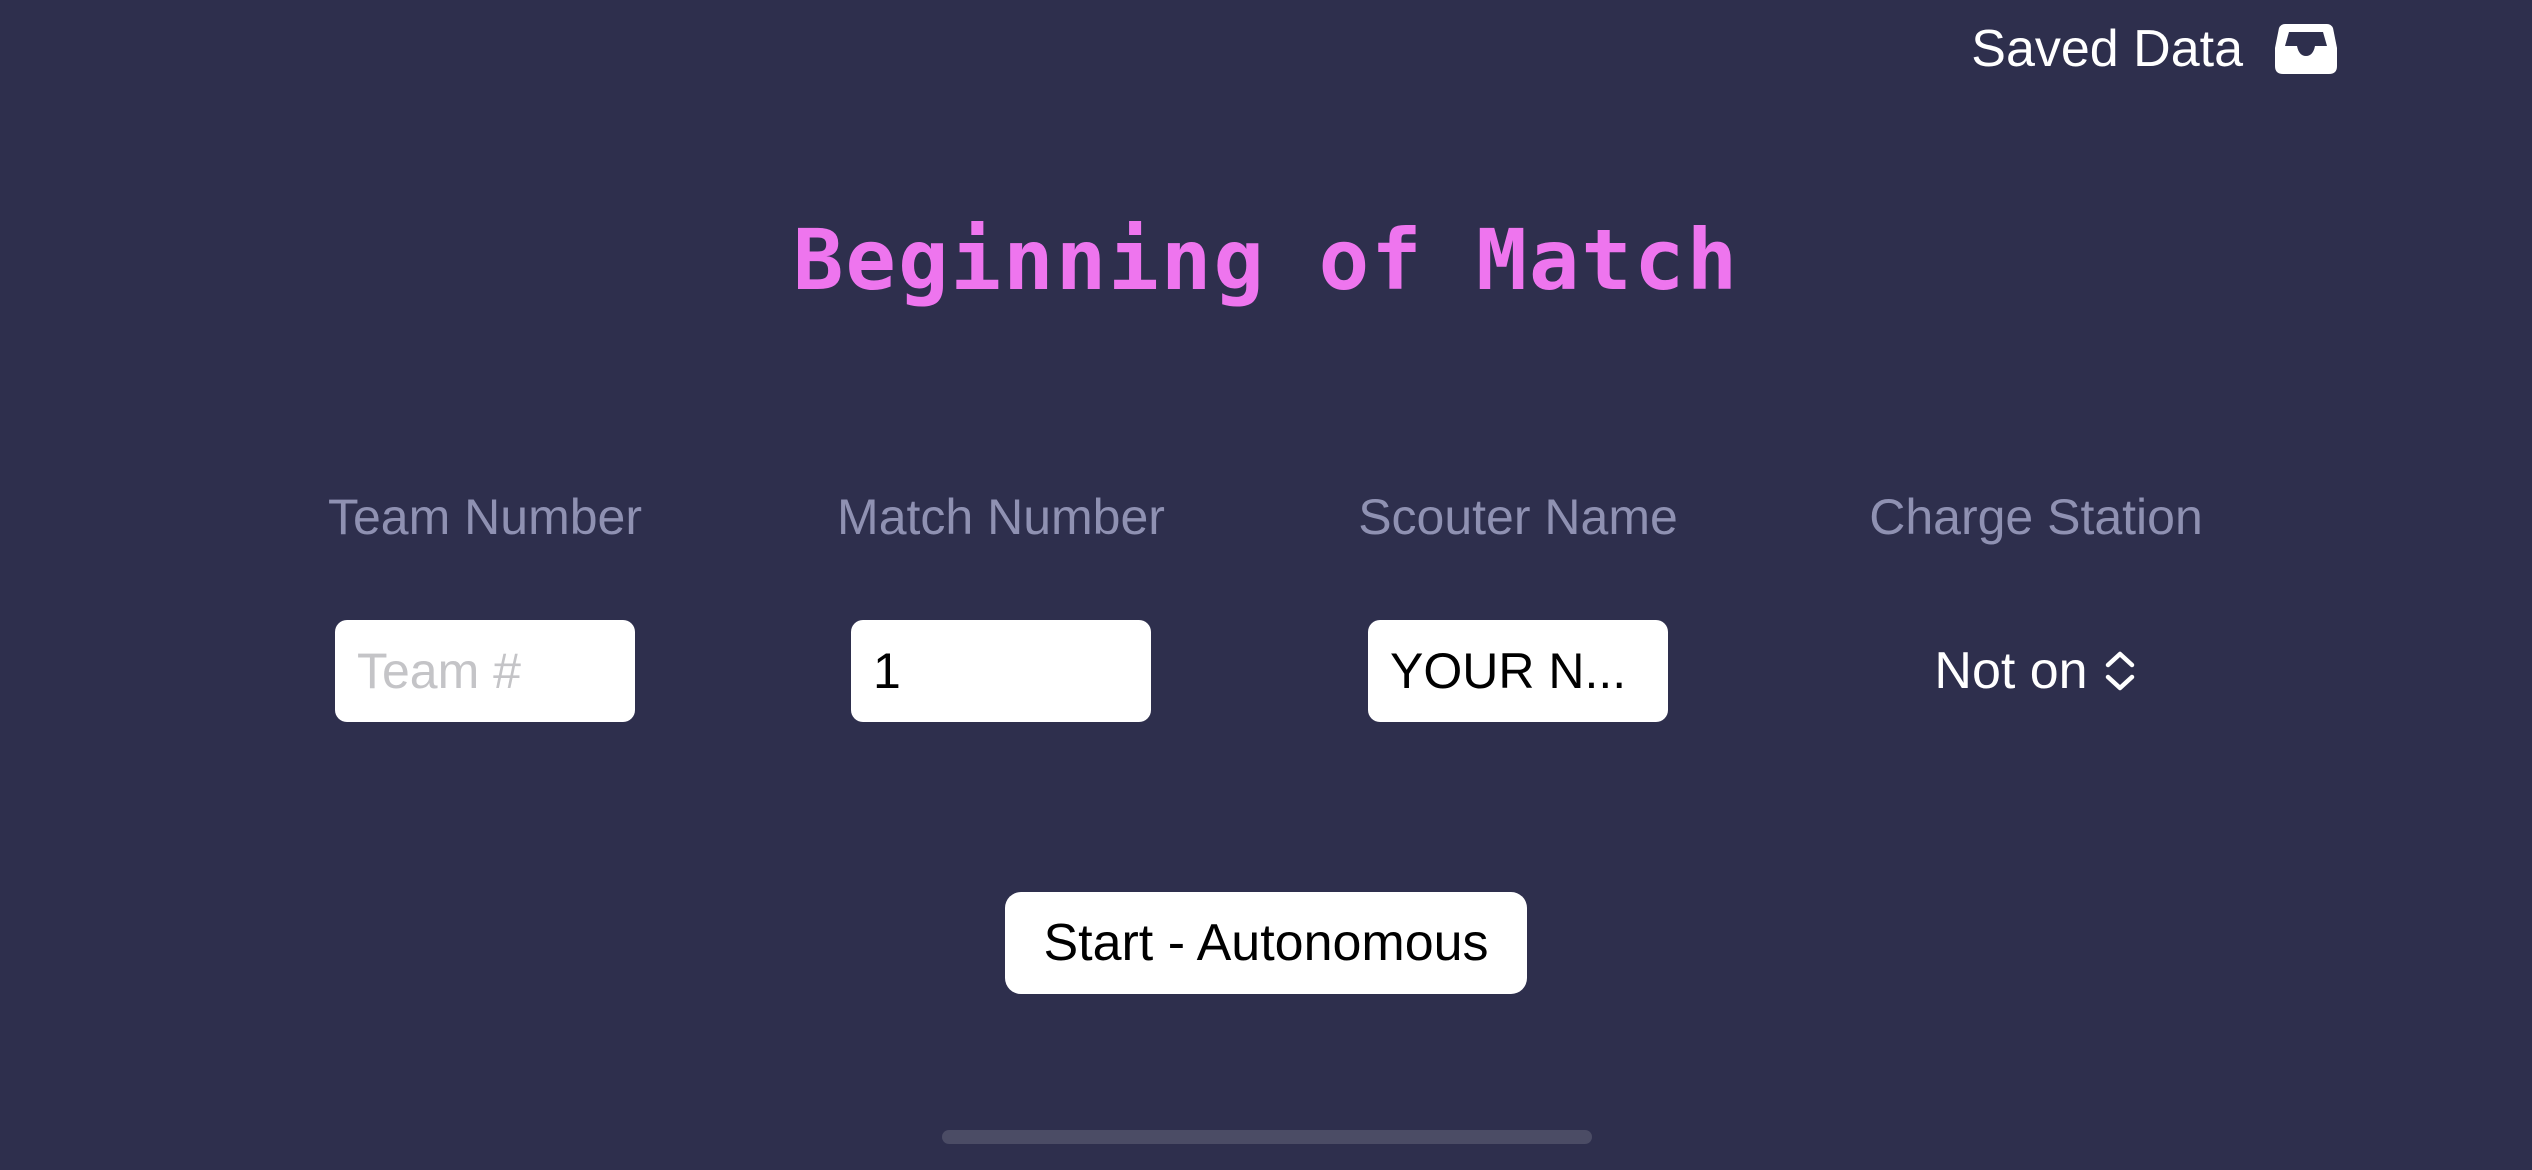  What do you see at coordinates (1266, 943) in the screenshot?
I see `start-autonomous-button: Start - Autonomous` at bounding box center [1266, 943].